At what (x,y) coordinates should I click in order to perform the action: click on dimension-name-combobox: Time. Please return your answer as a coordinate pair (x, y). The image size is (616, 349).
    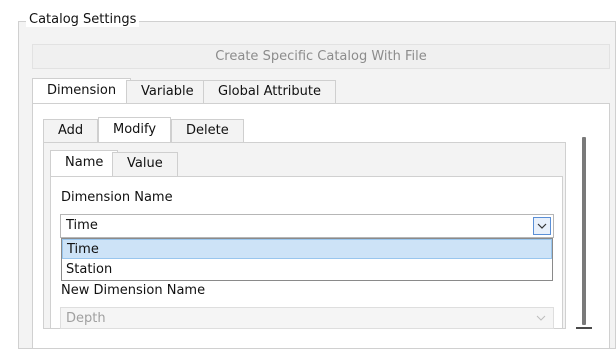
    Looking at the image, I should click on (307, 226).